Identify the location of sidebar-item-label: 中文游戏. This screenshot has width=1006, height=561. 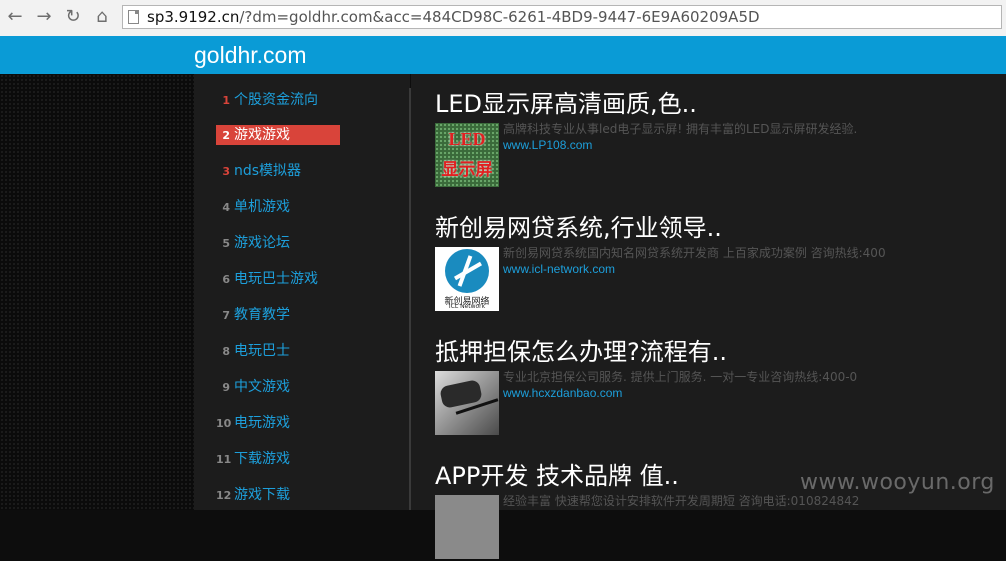
(262, 387).